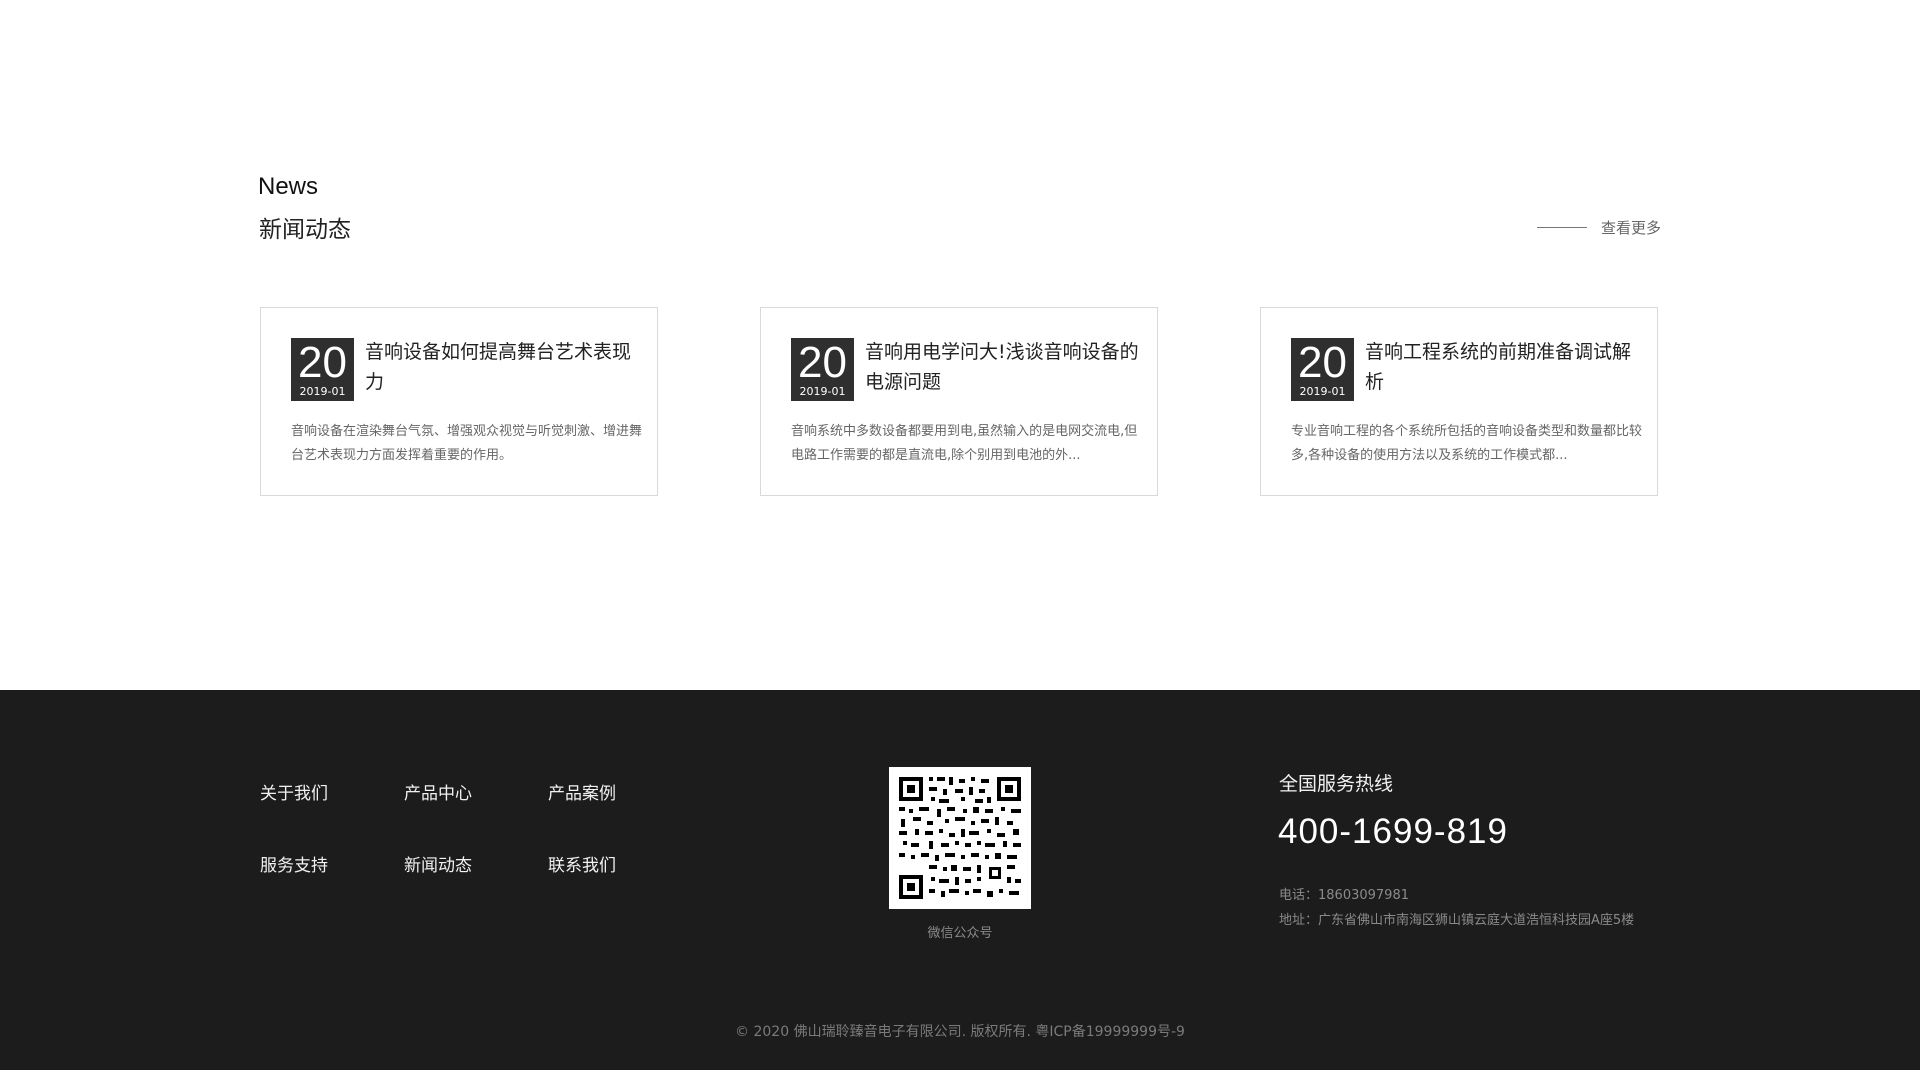 The image size is (1920, 1070). I want to click on footer-nav-about: 关于我们, so click(294, 791).